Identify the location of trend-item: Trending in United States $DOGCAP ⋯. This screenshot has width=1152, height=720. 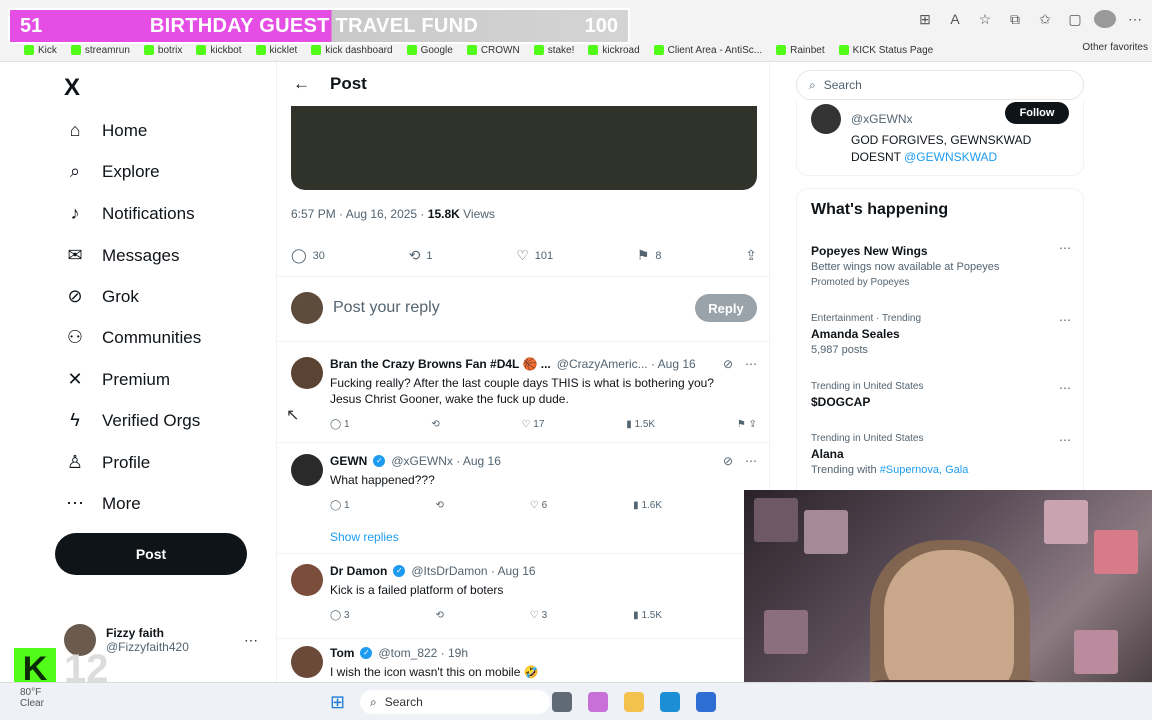
(941, 395).